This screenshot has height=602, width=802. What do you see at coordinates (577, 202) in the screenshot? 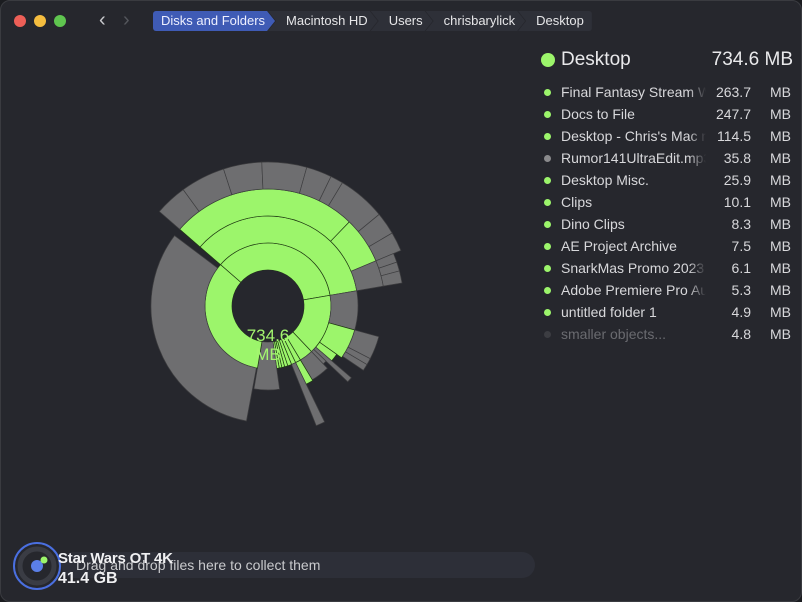
I see `list-item-name: Clips` at bounding box center [577, 202].